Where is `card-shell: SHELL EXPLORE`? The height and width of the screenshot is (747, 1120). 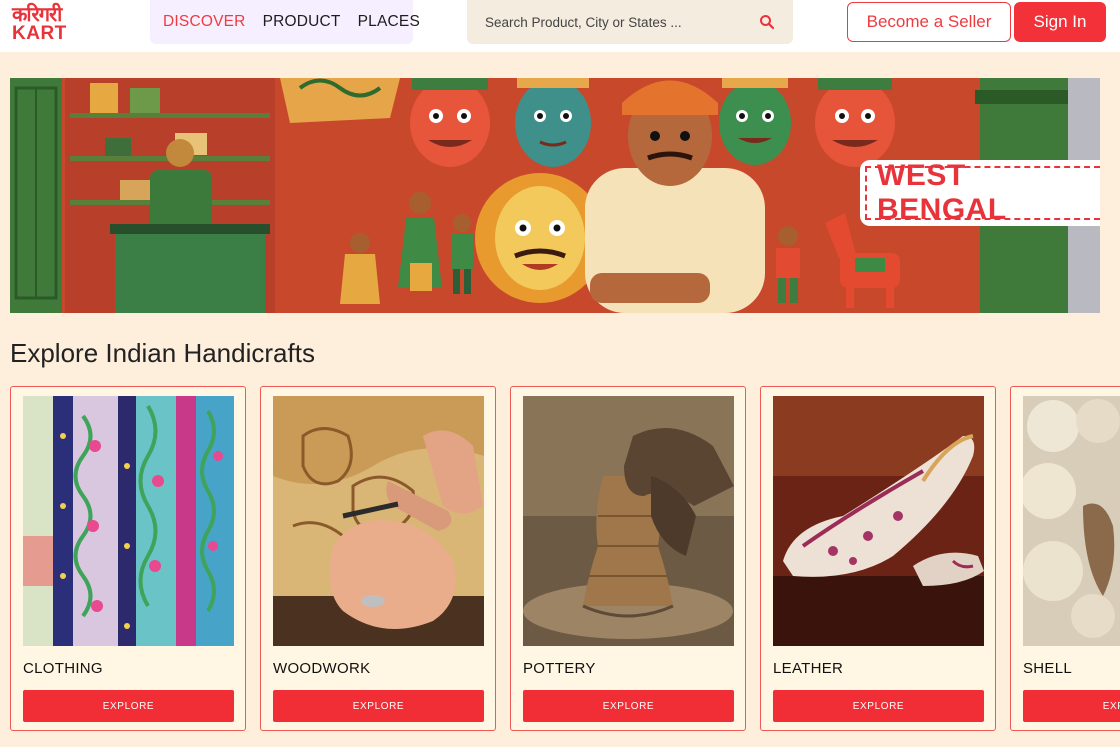 card-shell: SHELL EXPLORE is located at coordinates (1065, 558).